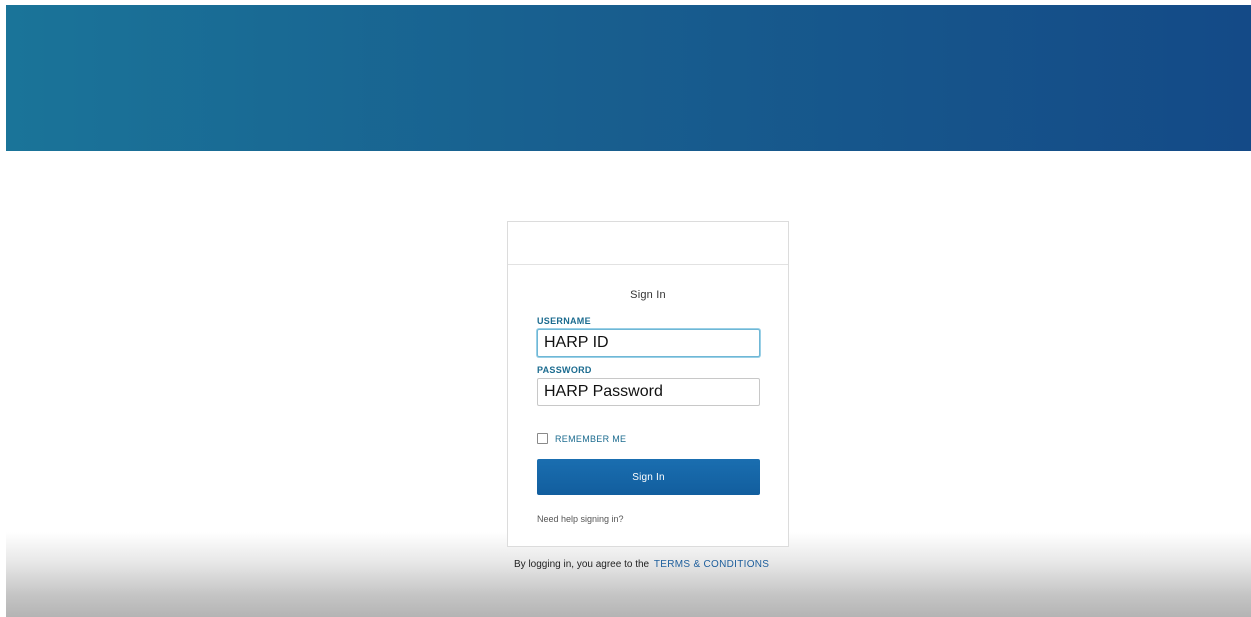  What do you see at coordinates (582, 564) in the screenshot?
I see `terms-agreement-text: By logging in, you agree to the` at bounding box center [582, 564].